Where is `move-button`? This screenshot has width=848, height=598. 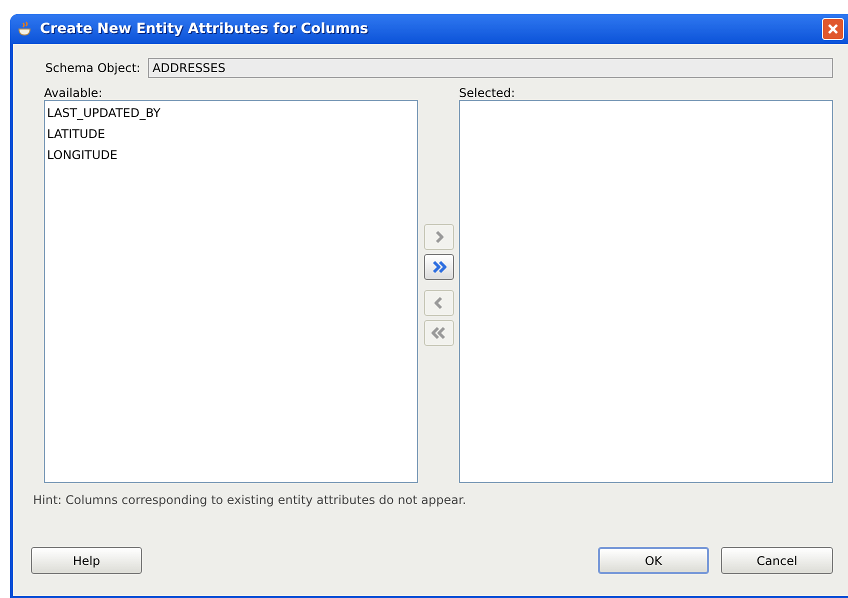 move-button is located at coordinates (439, 267).